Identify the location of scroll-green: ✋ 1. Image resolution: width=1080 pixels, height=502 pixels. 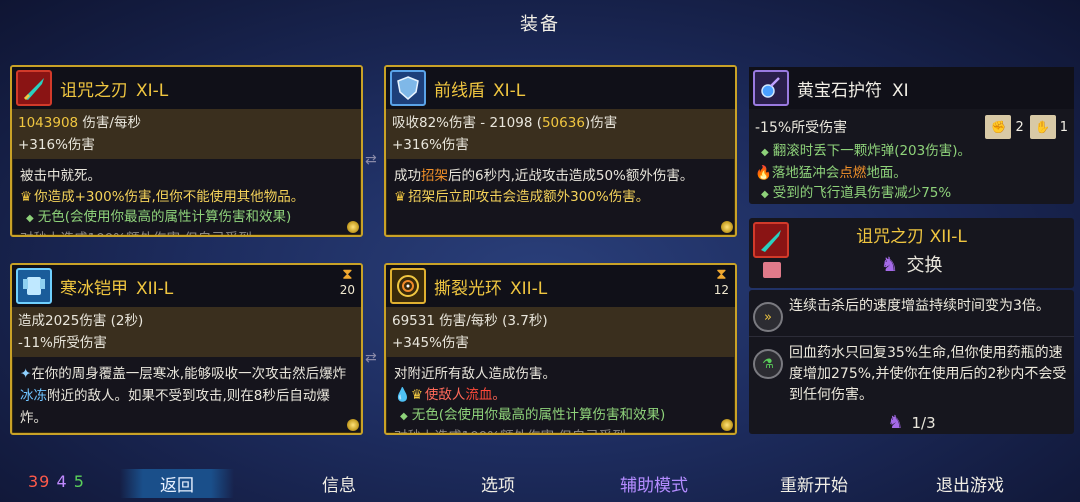
(1048, 127).